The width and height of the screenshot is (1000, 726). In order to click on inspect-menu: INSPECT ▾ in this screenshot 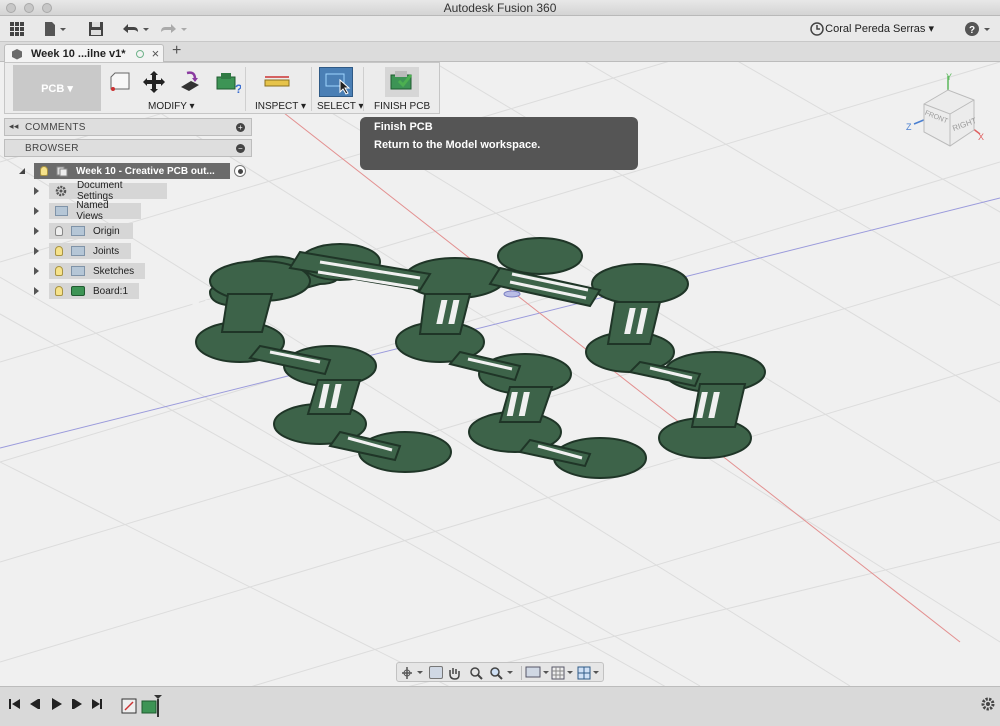, I will do `click(280, 106)`.